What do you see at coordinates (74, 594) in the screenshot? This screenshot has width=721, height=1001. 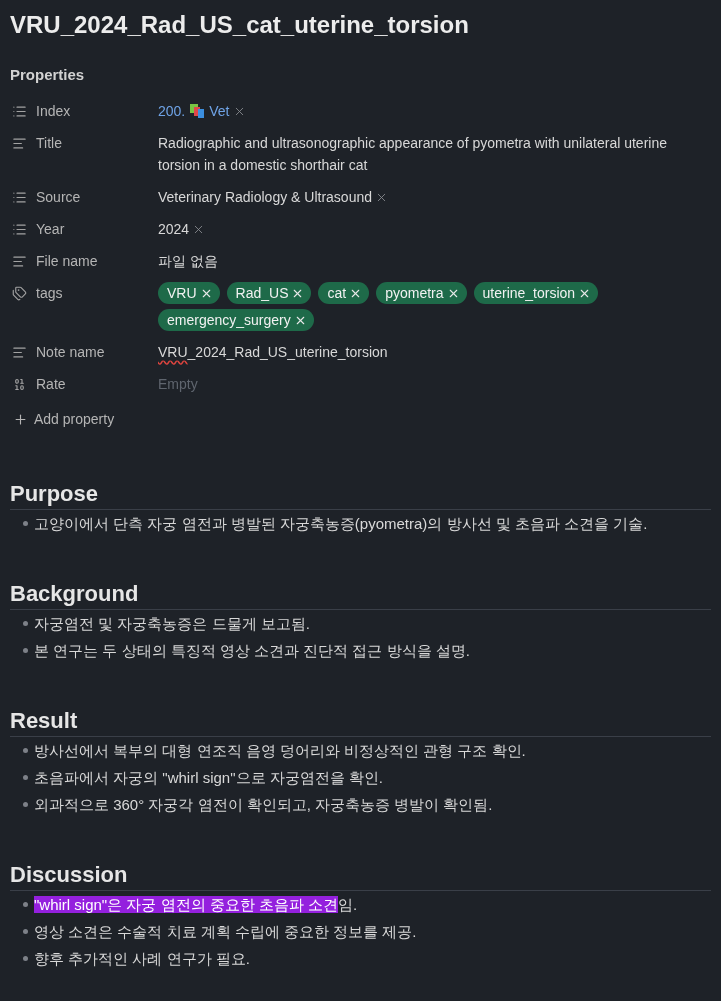 I see `section-heading: Background` at bounding box center [74, 594].